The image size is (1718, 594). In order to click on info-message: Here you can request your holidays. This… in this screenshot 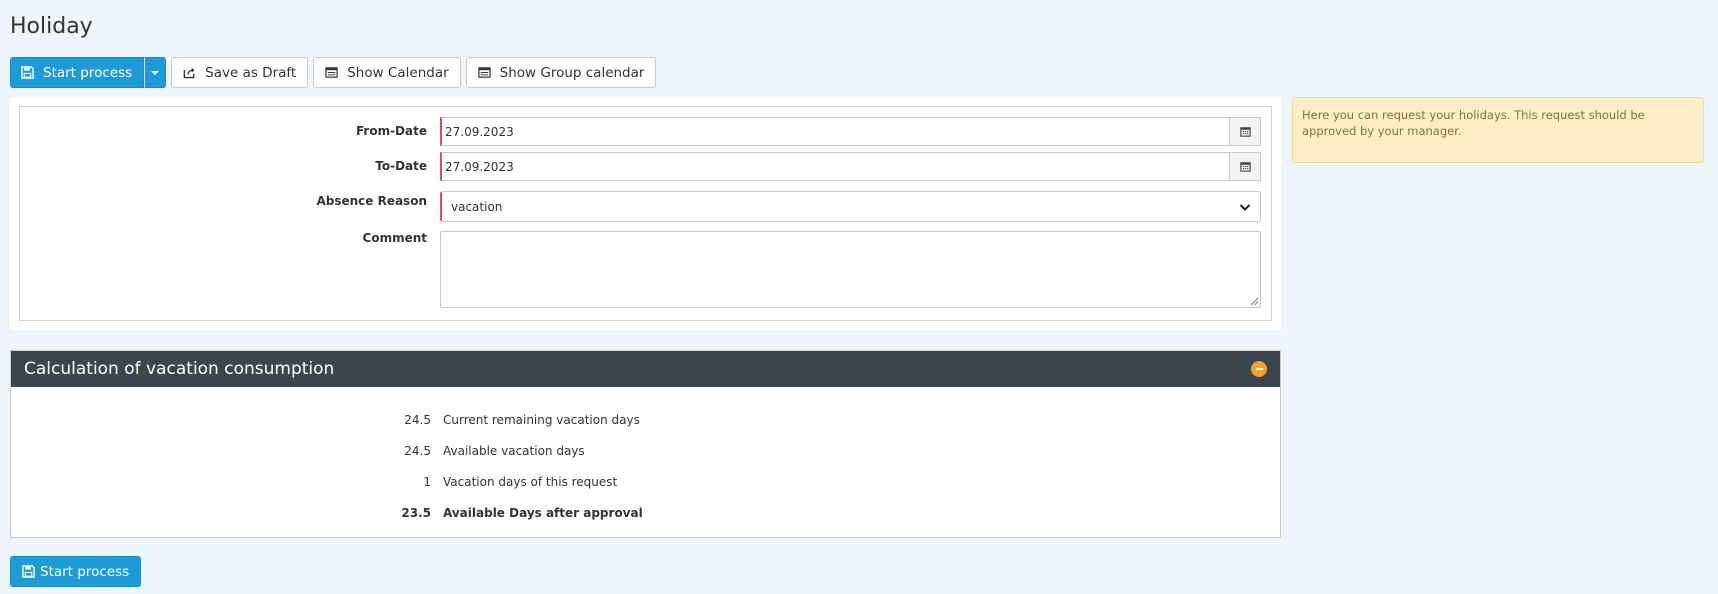, I will do `click(1498, 130)`.